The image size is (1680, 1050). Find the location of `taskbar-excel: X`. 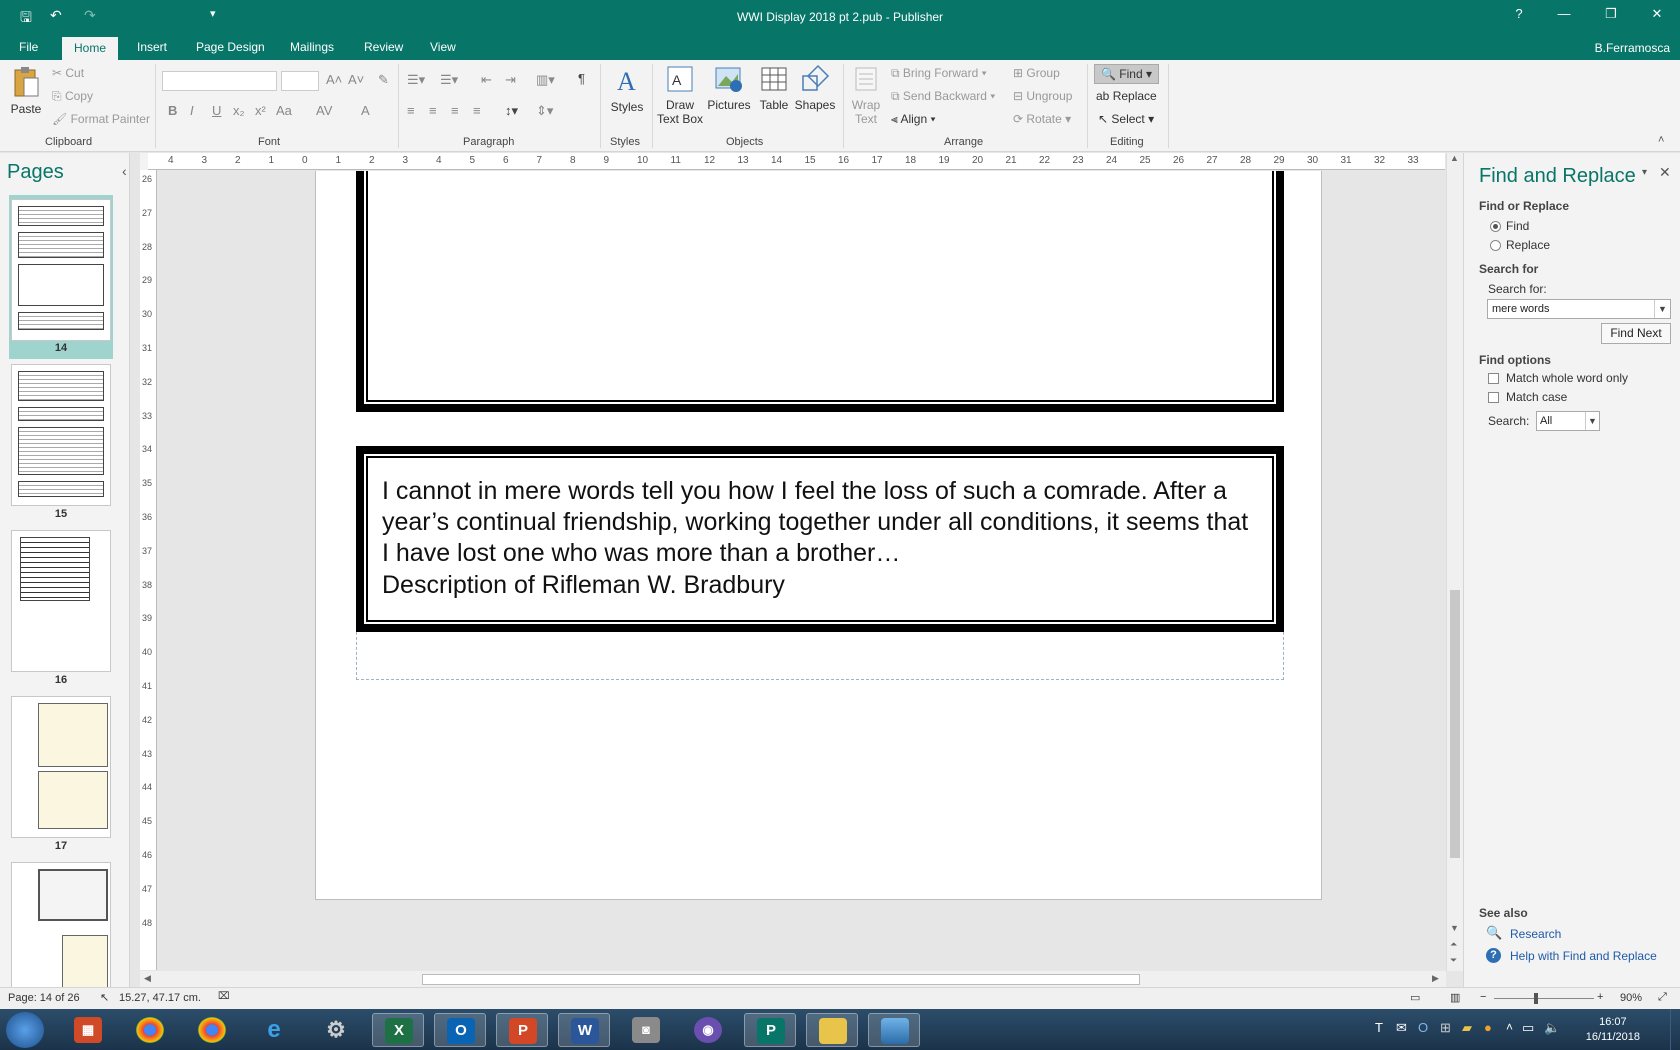

taskbar-excel: X is located at coordinates (398, 1030).